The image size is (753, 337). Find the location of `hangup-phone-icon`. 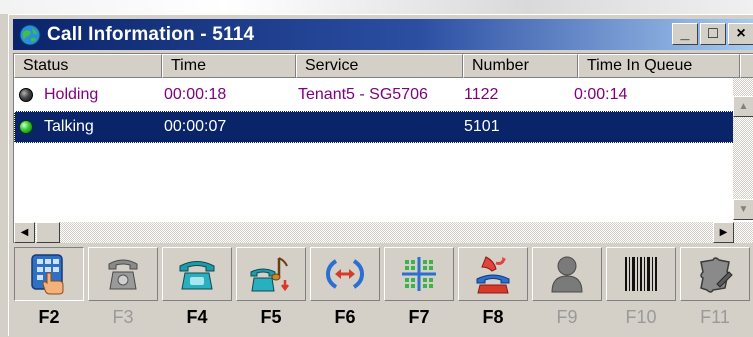

hangup-phone-icon is located at coordinates (493, 275).